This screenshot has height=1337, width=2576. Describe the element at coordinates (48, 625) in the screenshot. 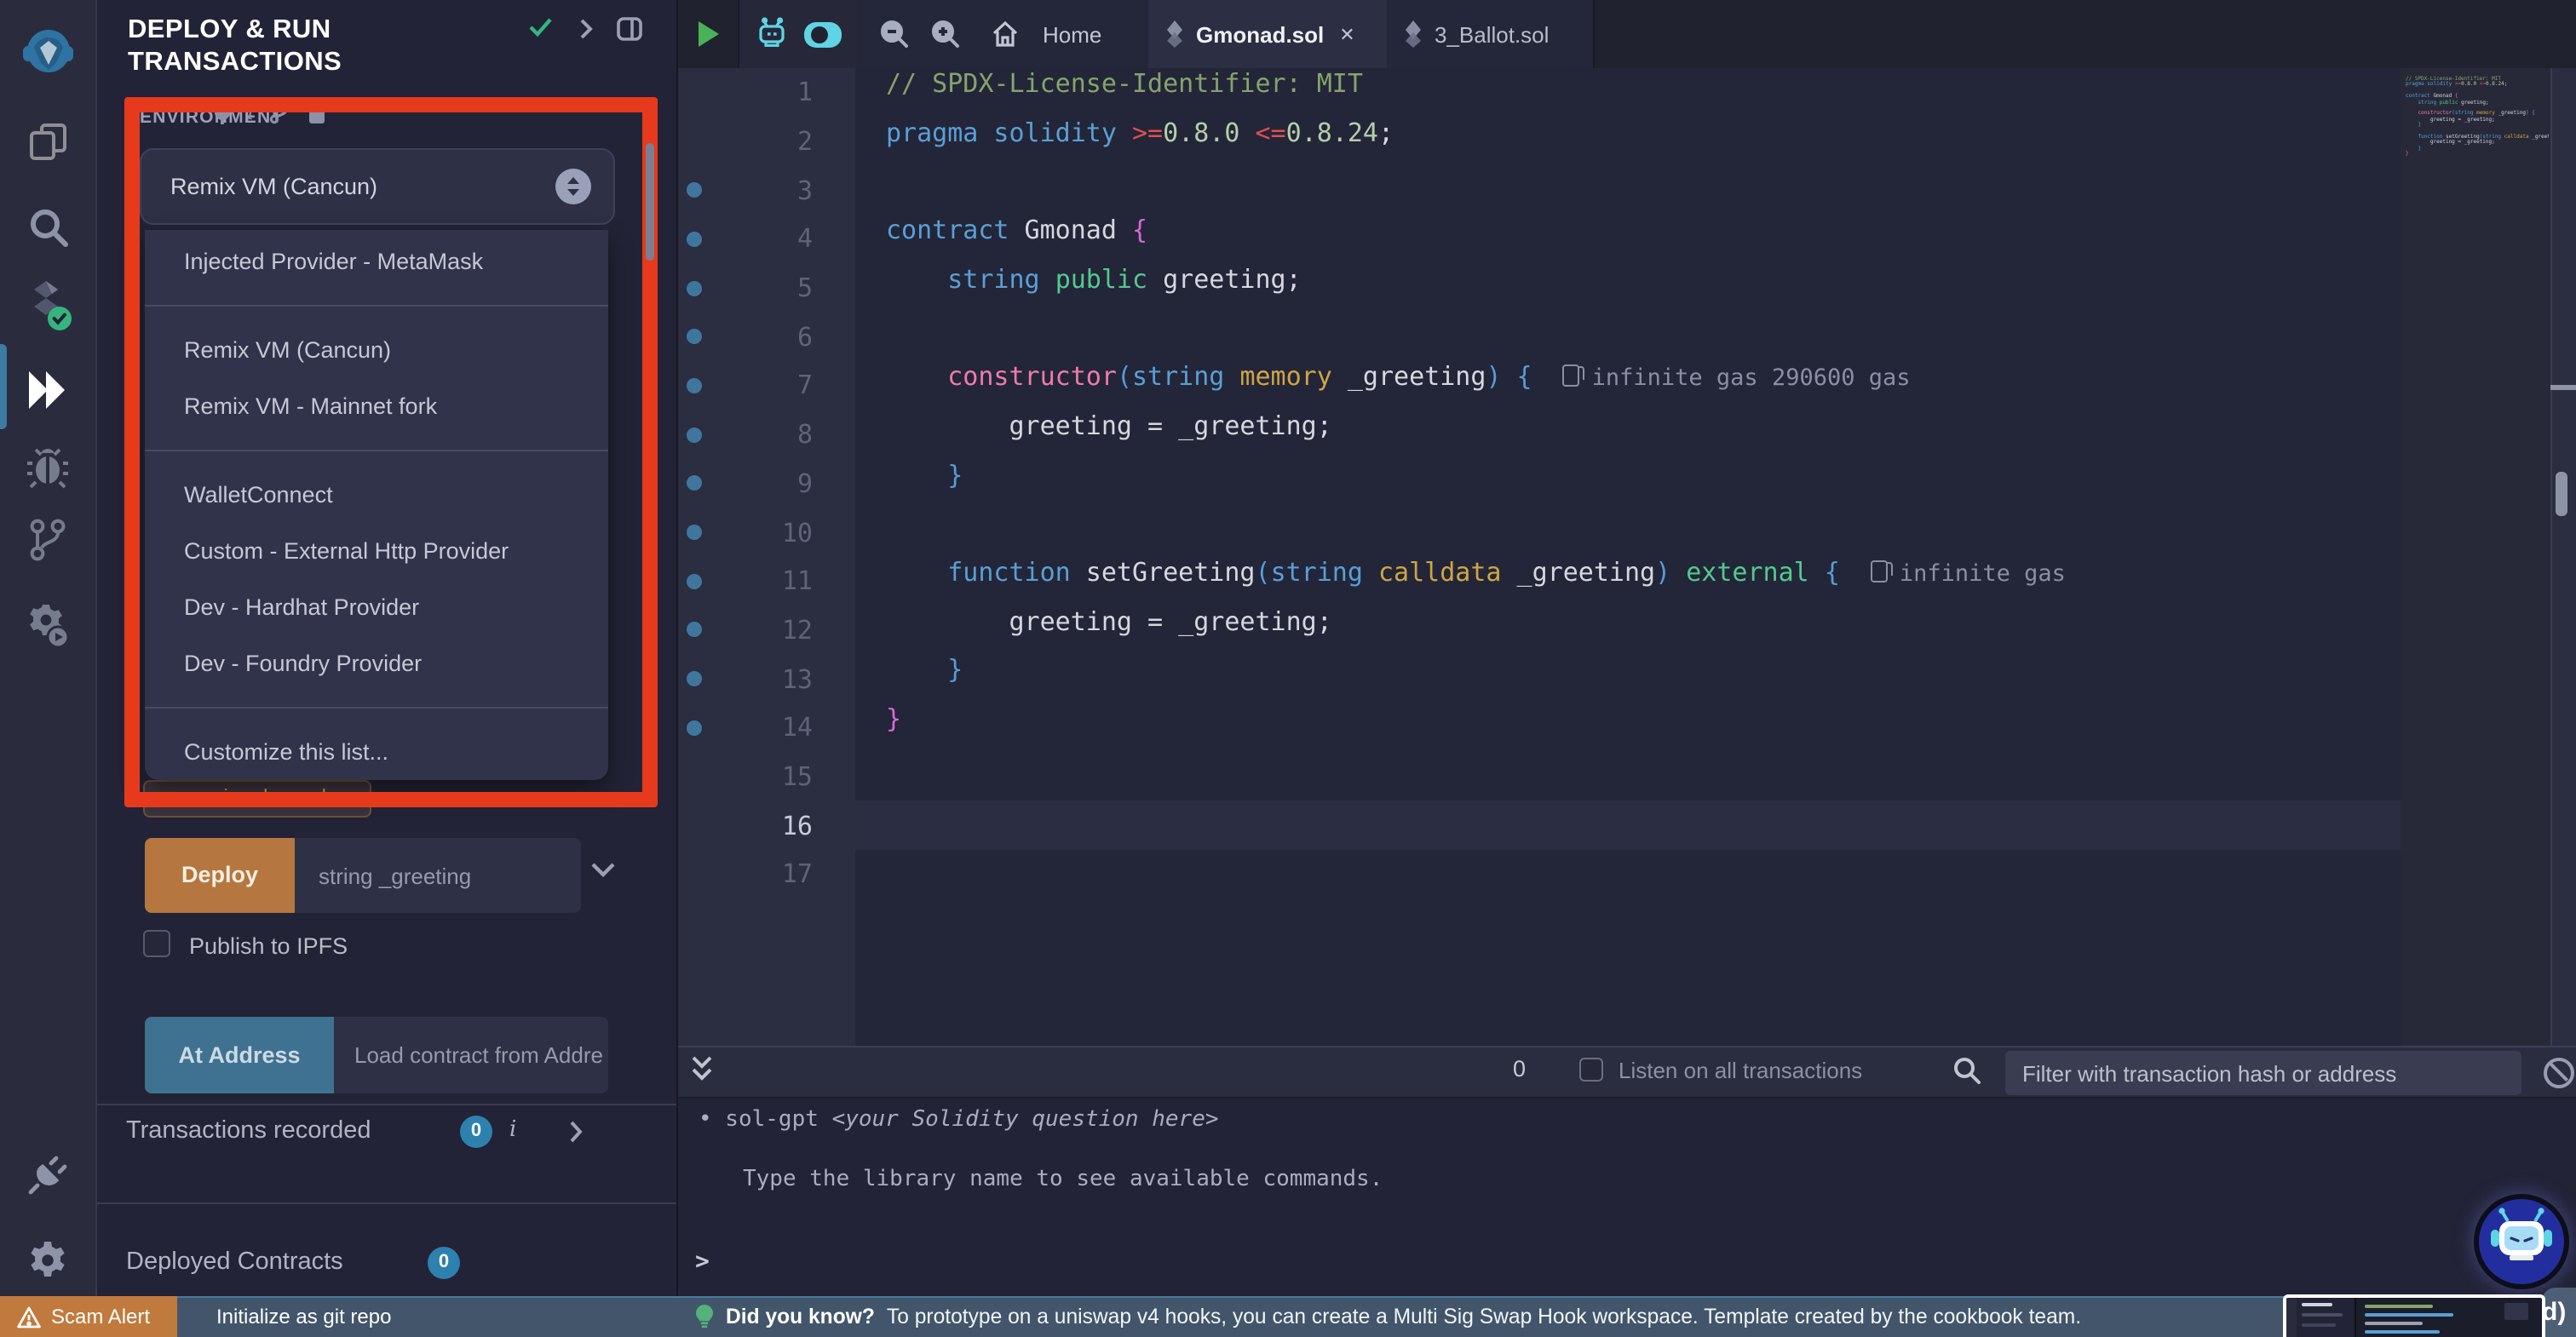

I see `plugins-icon` at that location.